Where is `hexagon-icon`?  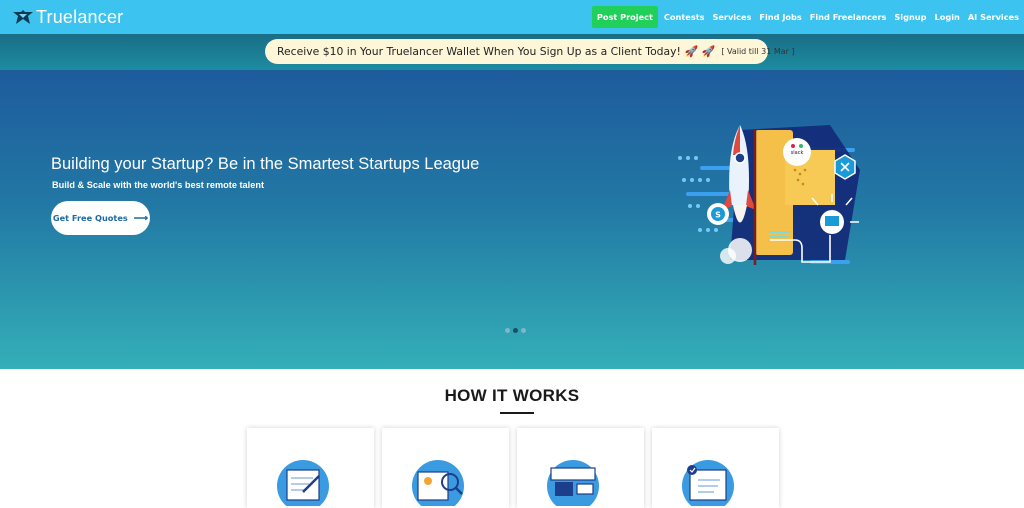
hexagon-icon is located at coordinates (845, 167).